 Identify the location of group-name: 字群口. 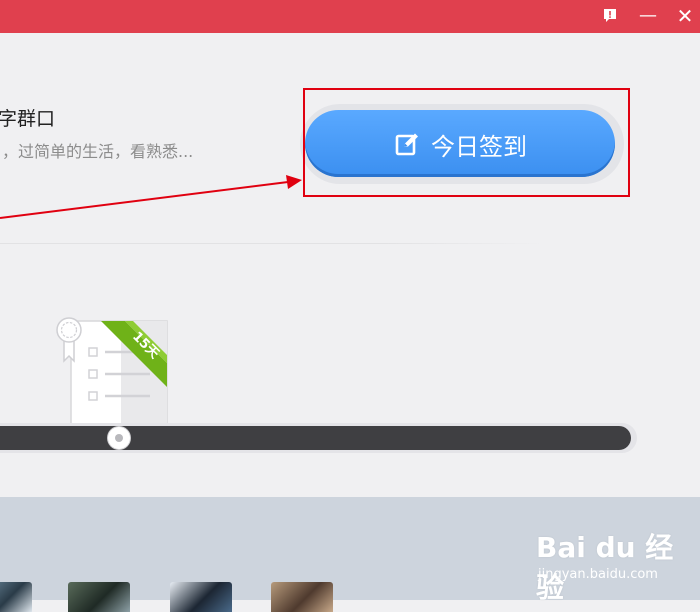
(28, 119).